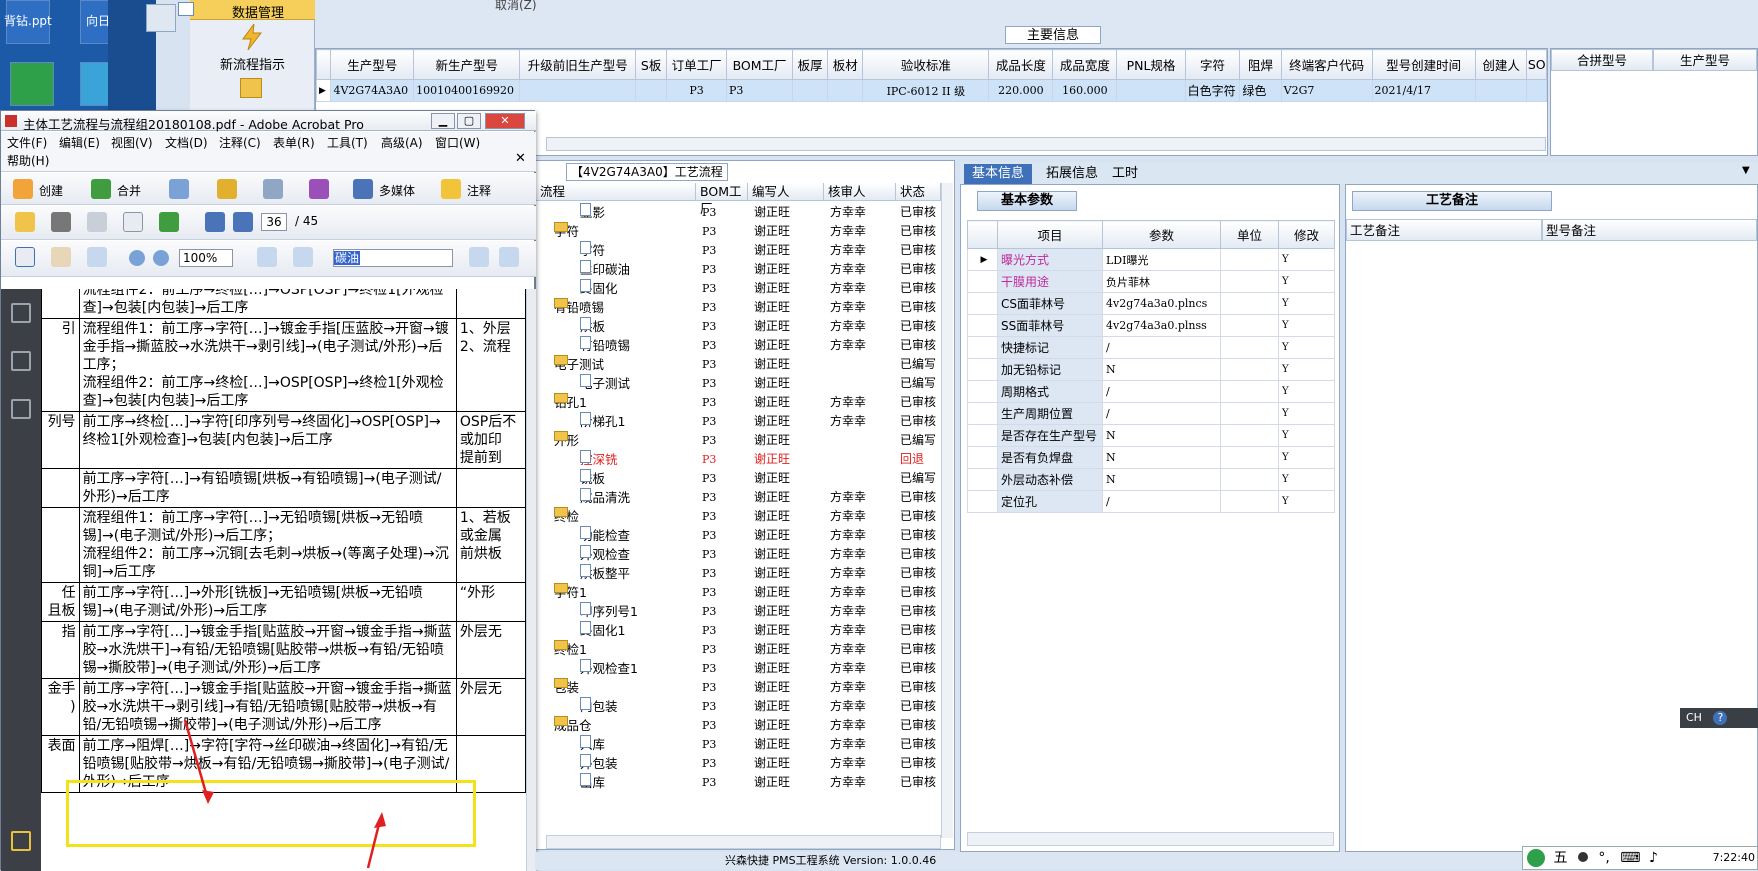 This screenshot has height=871, width=1758. I want to click on tree-row: 烘板整平 P3 谢正旺 方幸幸 已审核, so click(741, 573).